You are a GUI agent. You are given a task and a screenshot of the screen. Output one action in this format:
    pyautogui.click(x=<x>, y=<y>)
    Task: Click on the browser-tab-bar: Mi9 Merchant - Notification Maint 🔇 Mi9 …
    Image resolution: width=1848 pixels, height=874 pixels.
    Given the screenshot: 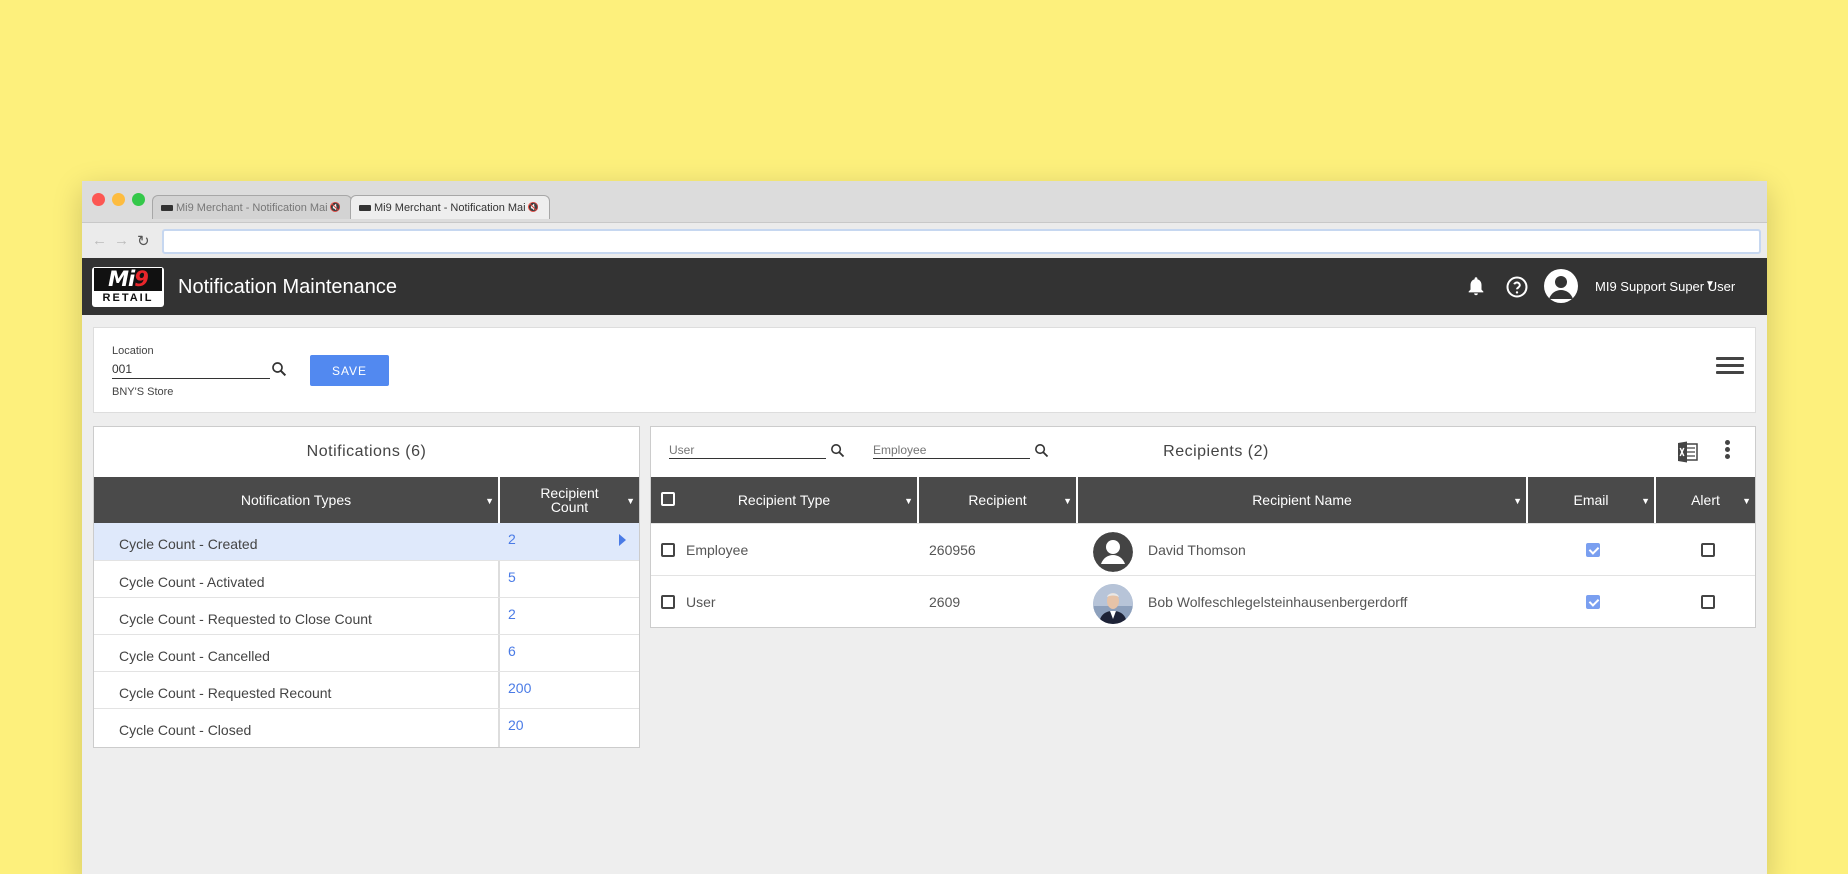 What is the action you would take?
    pyautogui.click(x=924, y=201)
    